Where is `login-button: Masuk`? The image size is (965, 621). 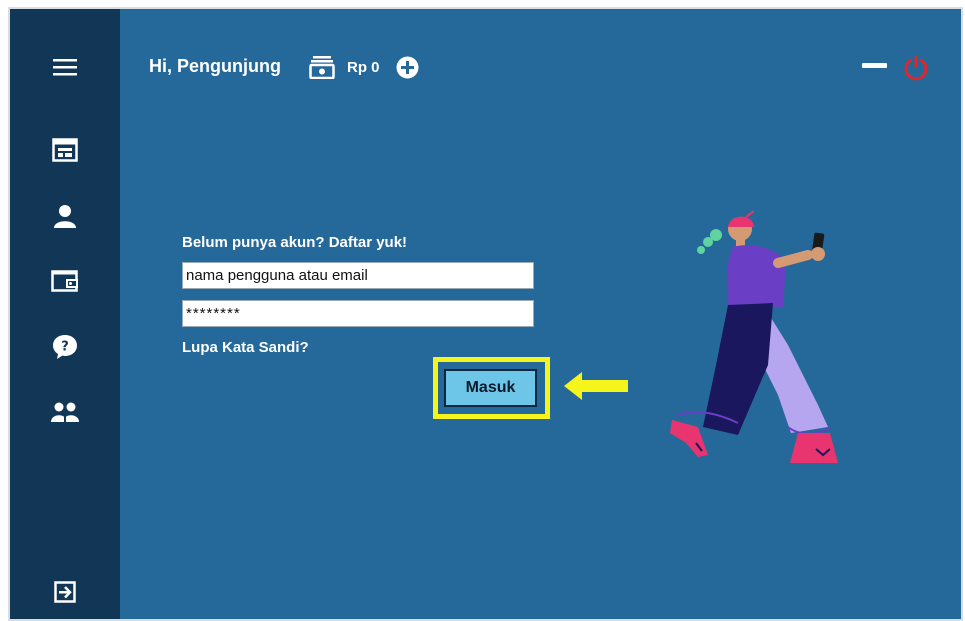
login-button: Masuk is located at coordinates (490, 388).